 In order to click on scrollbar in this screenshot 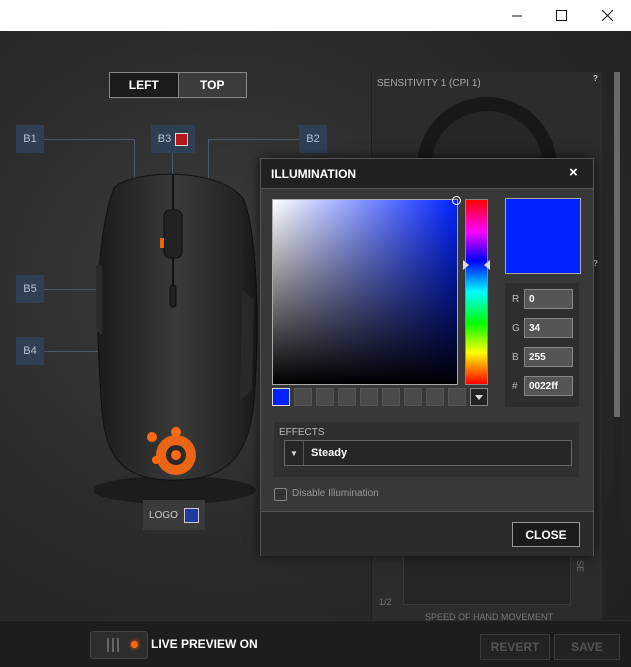, I will do `click(617, 347)`.